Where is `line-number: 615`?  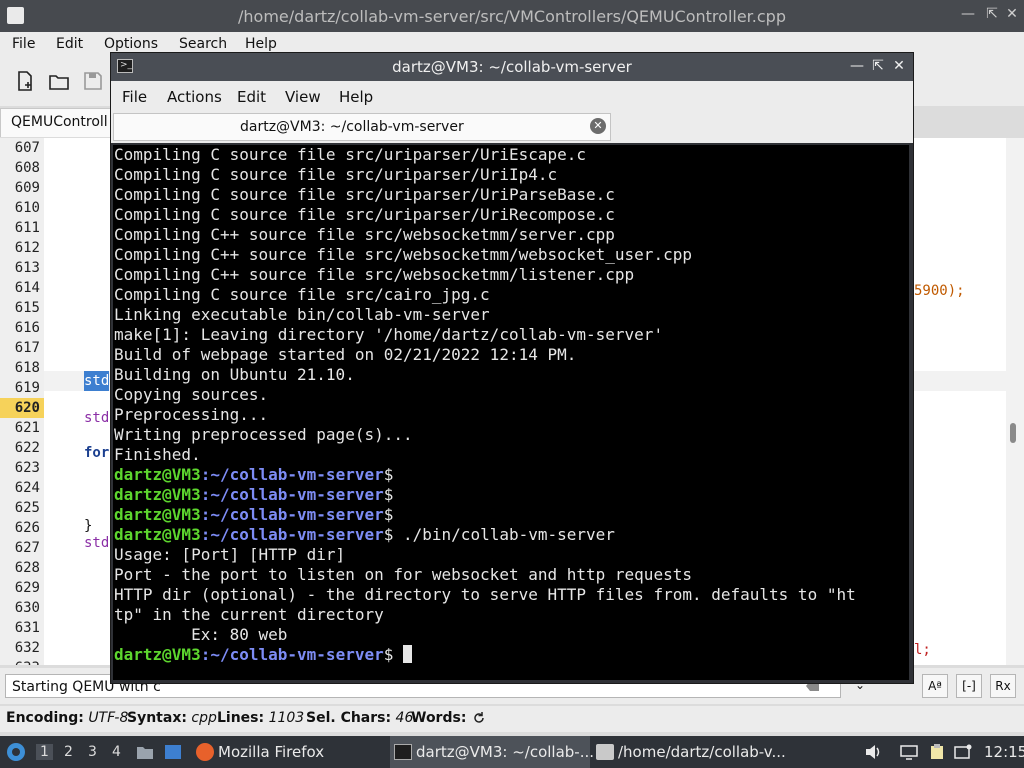 line-number: 615 is located at coordinates (27, 308).